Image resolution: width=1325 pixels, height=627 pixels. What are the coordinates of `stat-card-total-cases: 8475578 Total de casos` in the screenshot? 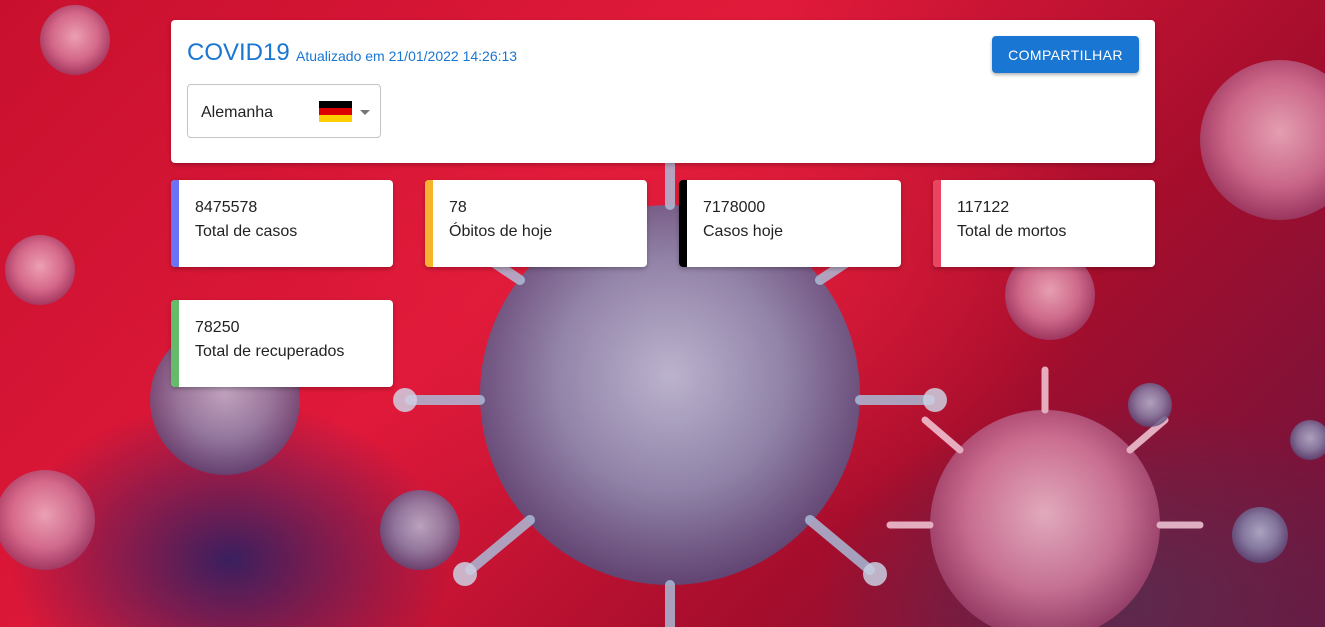 It's located at (282, 223).